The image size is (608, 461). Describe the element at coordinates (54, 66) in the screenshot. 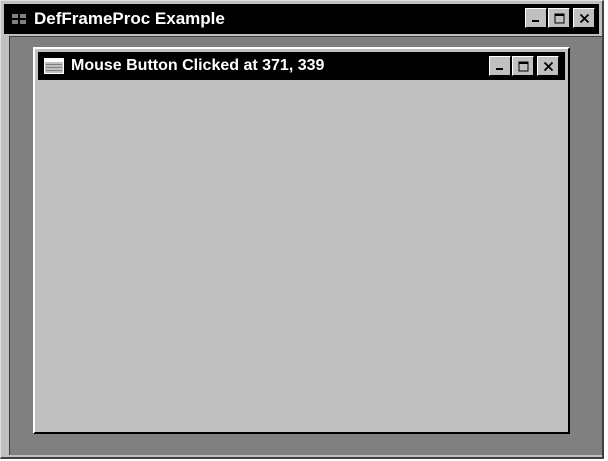

I see `window-icon` at that location.